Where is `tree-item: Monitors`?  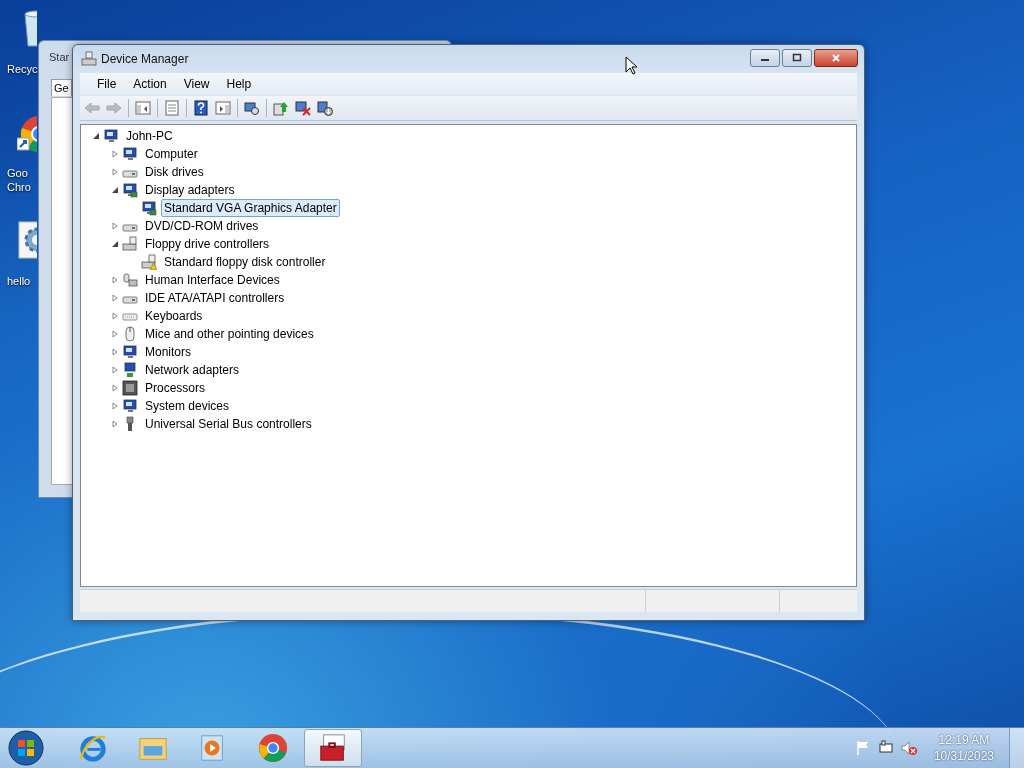 tree-item: Monitors is located at coordinates (168, 352).